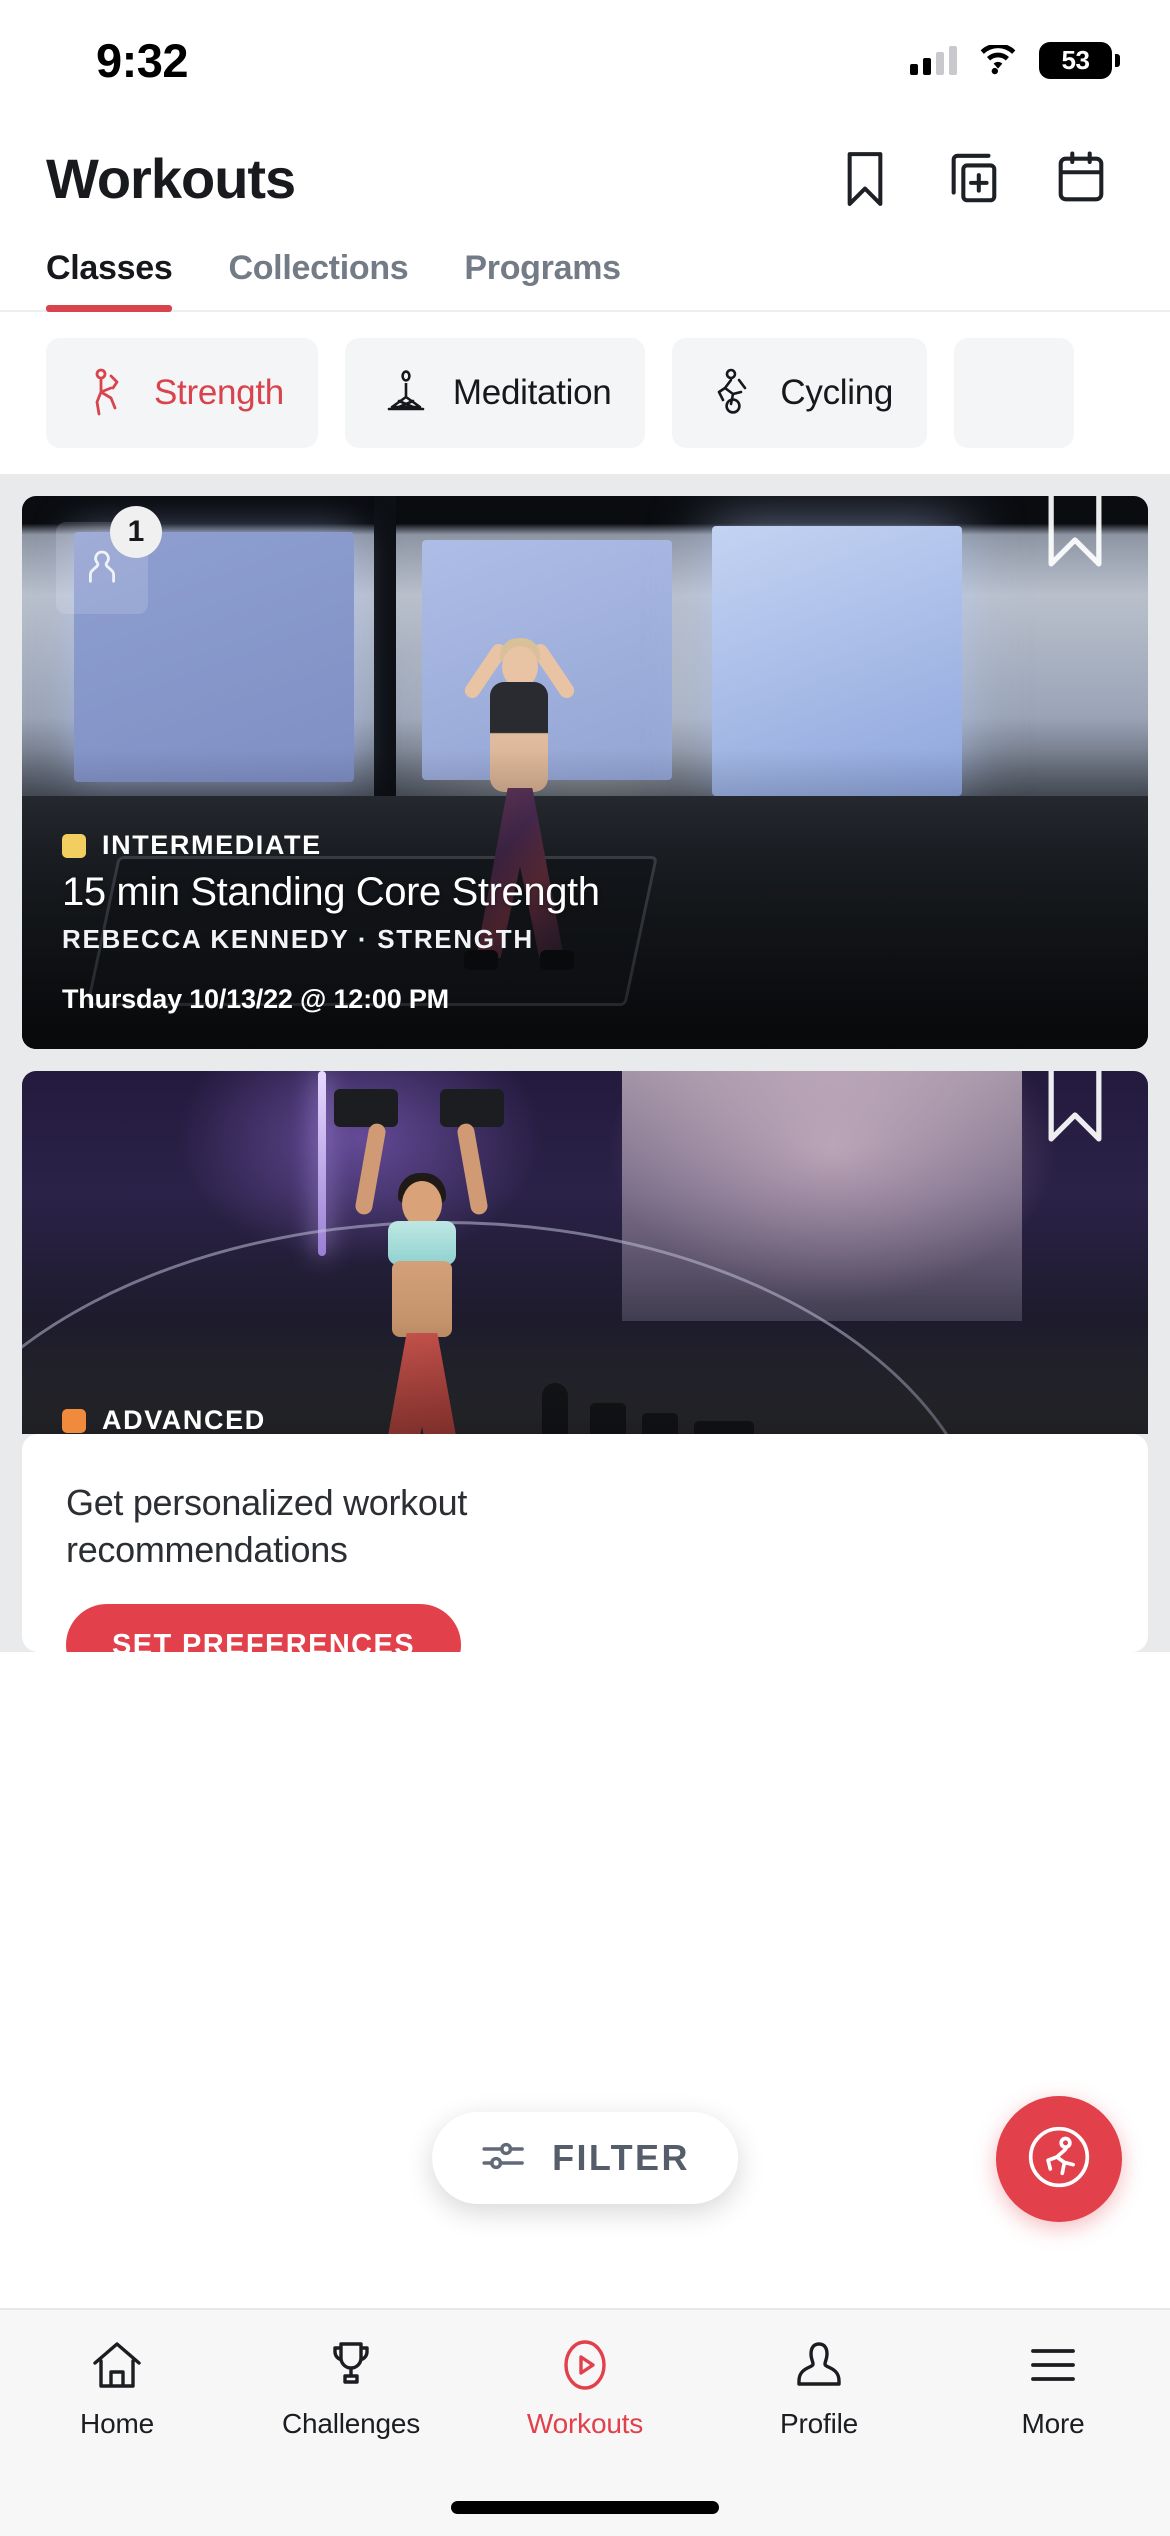 The image size is (1170, 2536). I want to click on tab-collections: Collections, so click(318, 271).